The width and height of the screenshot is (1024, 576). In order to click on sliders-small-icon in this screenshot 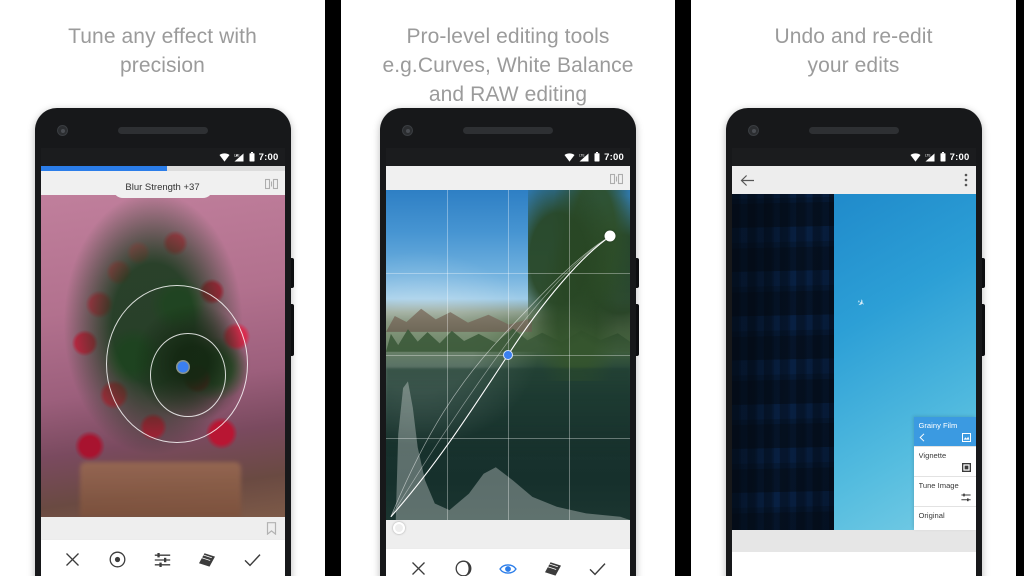, I will do `click(965, 497)`.